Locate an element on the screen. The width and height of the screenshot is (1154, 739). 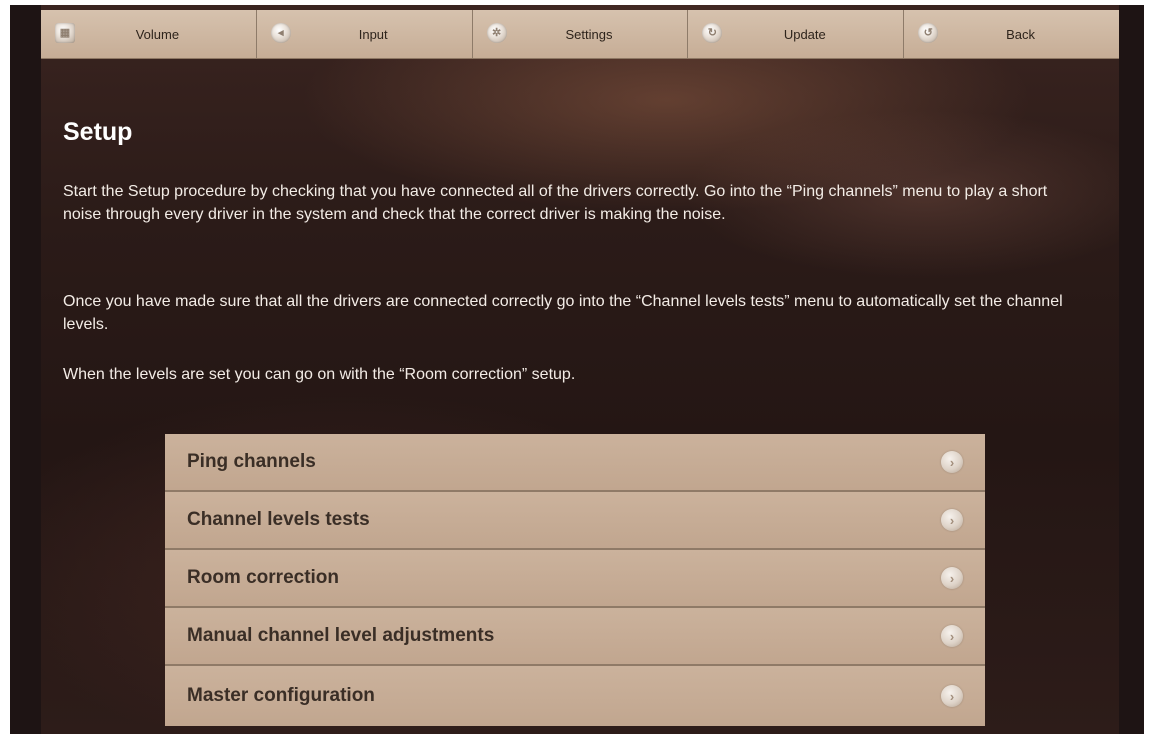
menu-item-label: Room correction is located at coordinates (263, 577).